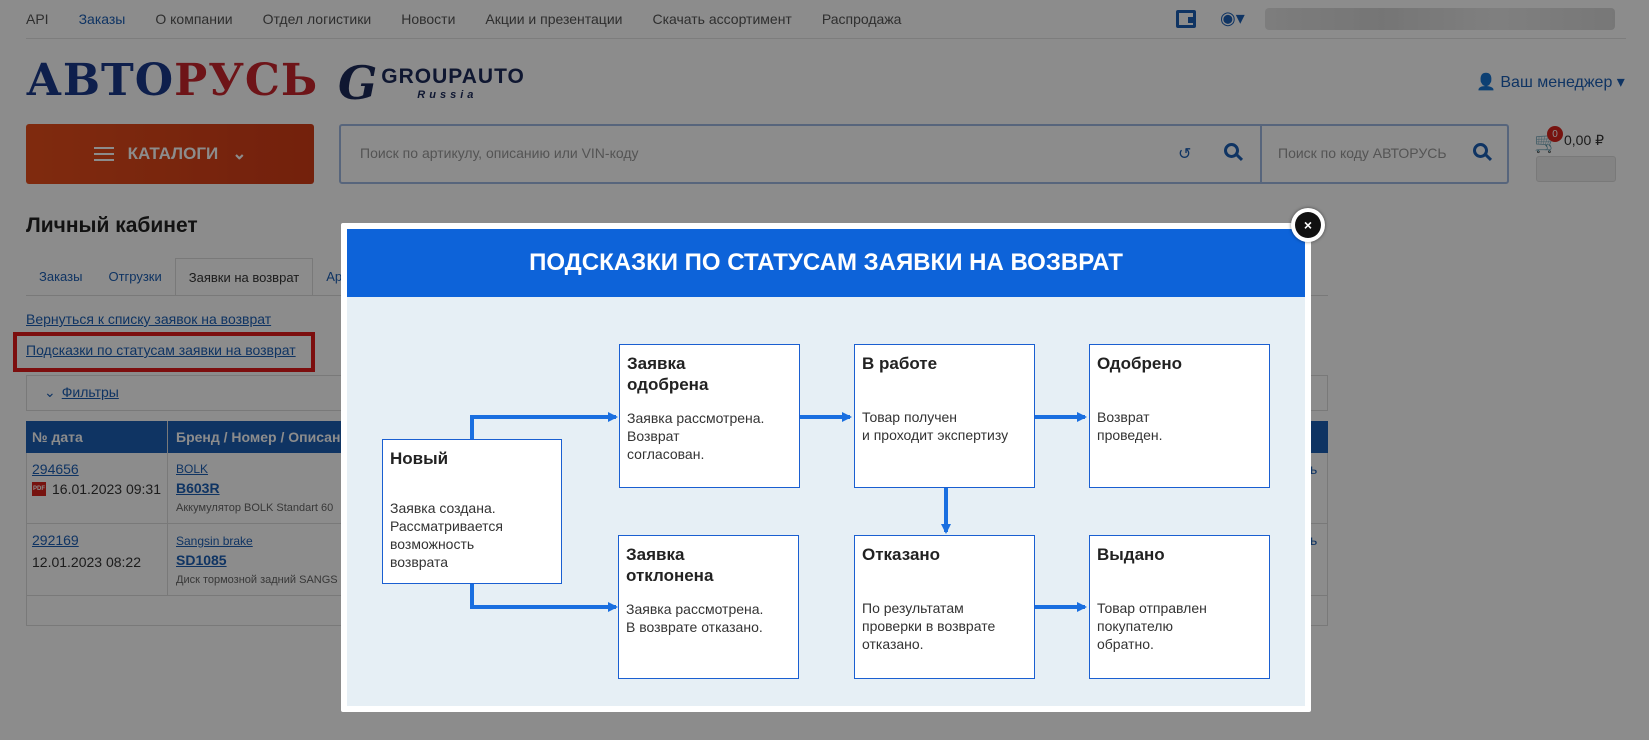 The width and height of the screenshot is (1649, 740). Describe the element at coordinates (668, 374) in the screenshot. I see `status-title: Заявка одобрена` at that location.